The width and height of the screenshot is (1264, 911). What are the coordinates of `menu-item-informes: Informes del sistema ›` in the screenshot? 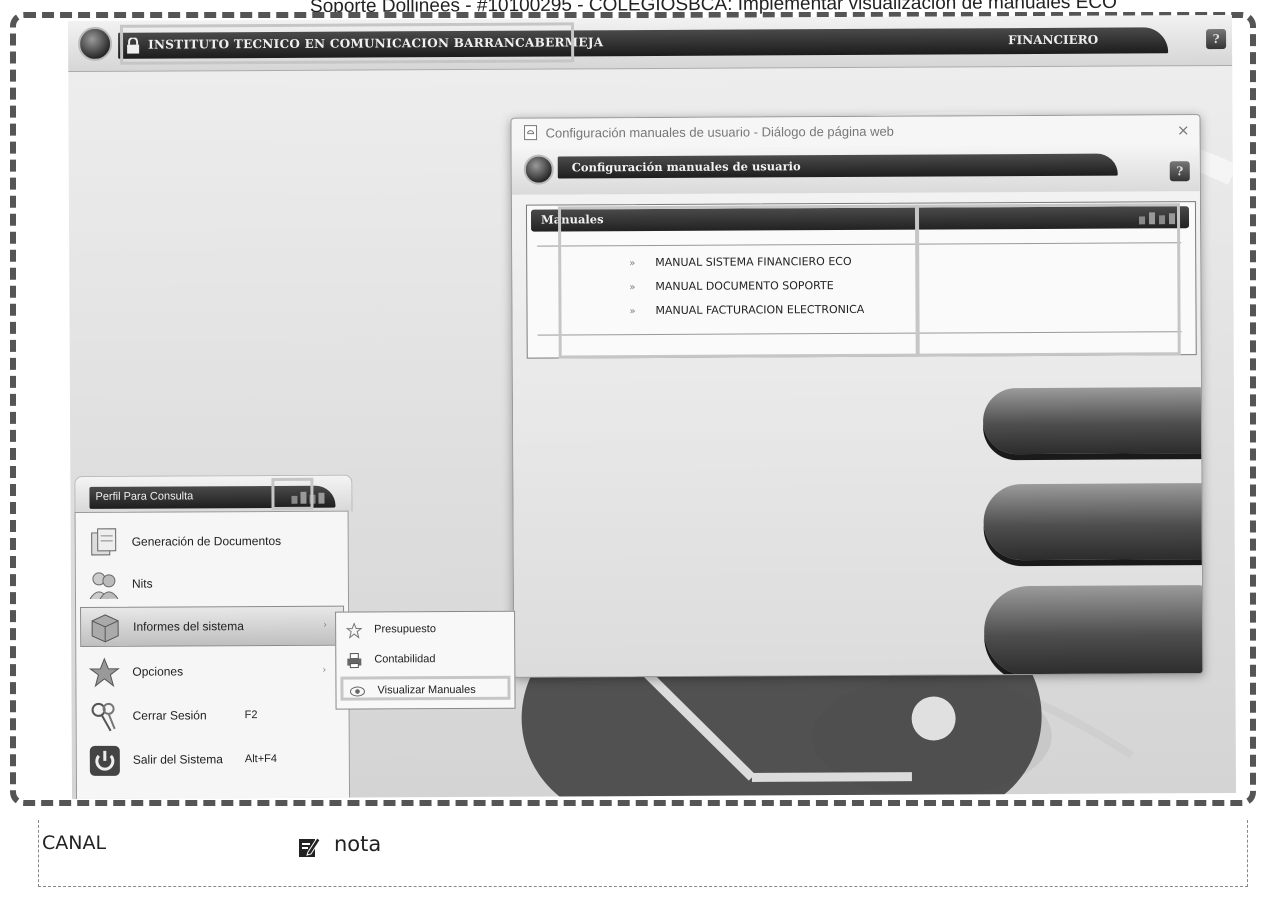 It's located at (212, 626).